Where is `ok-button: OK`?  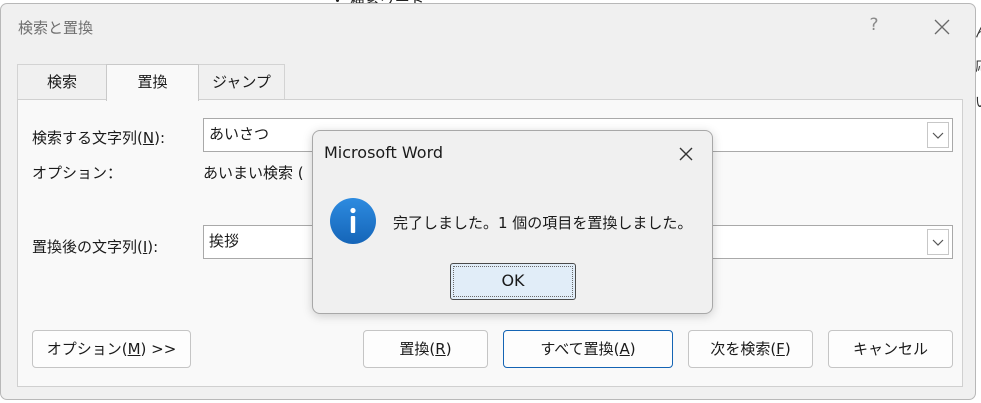 ok-button: OK is located at coordinates (513, 281).